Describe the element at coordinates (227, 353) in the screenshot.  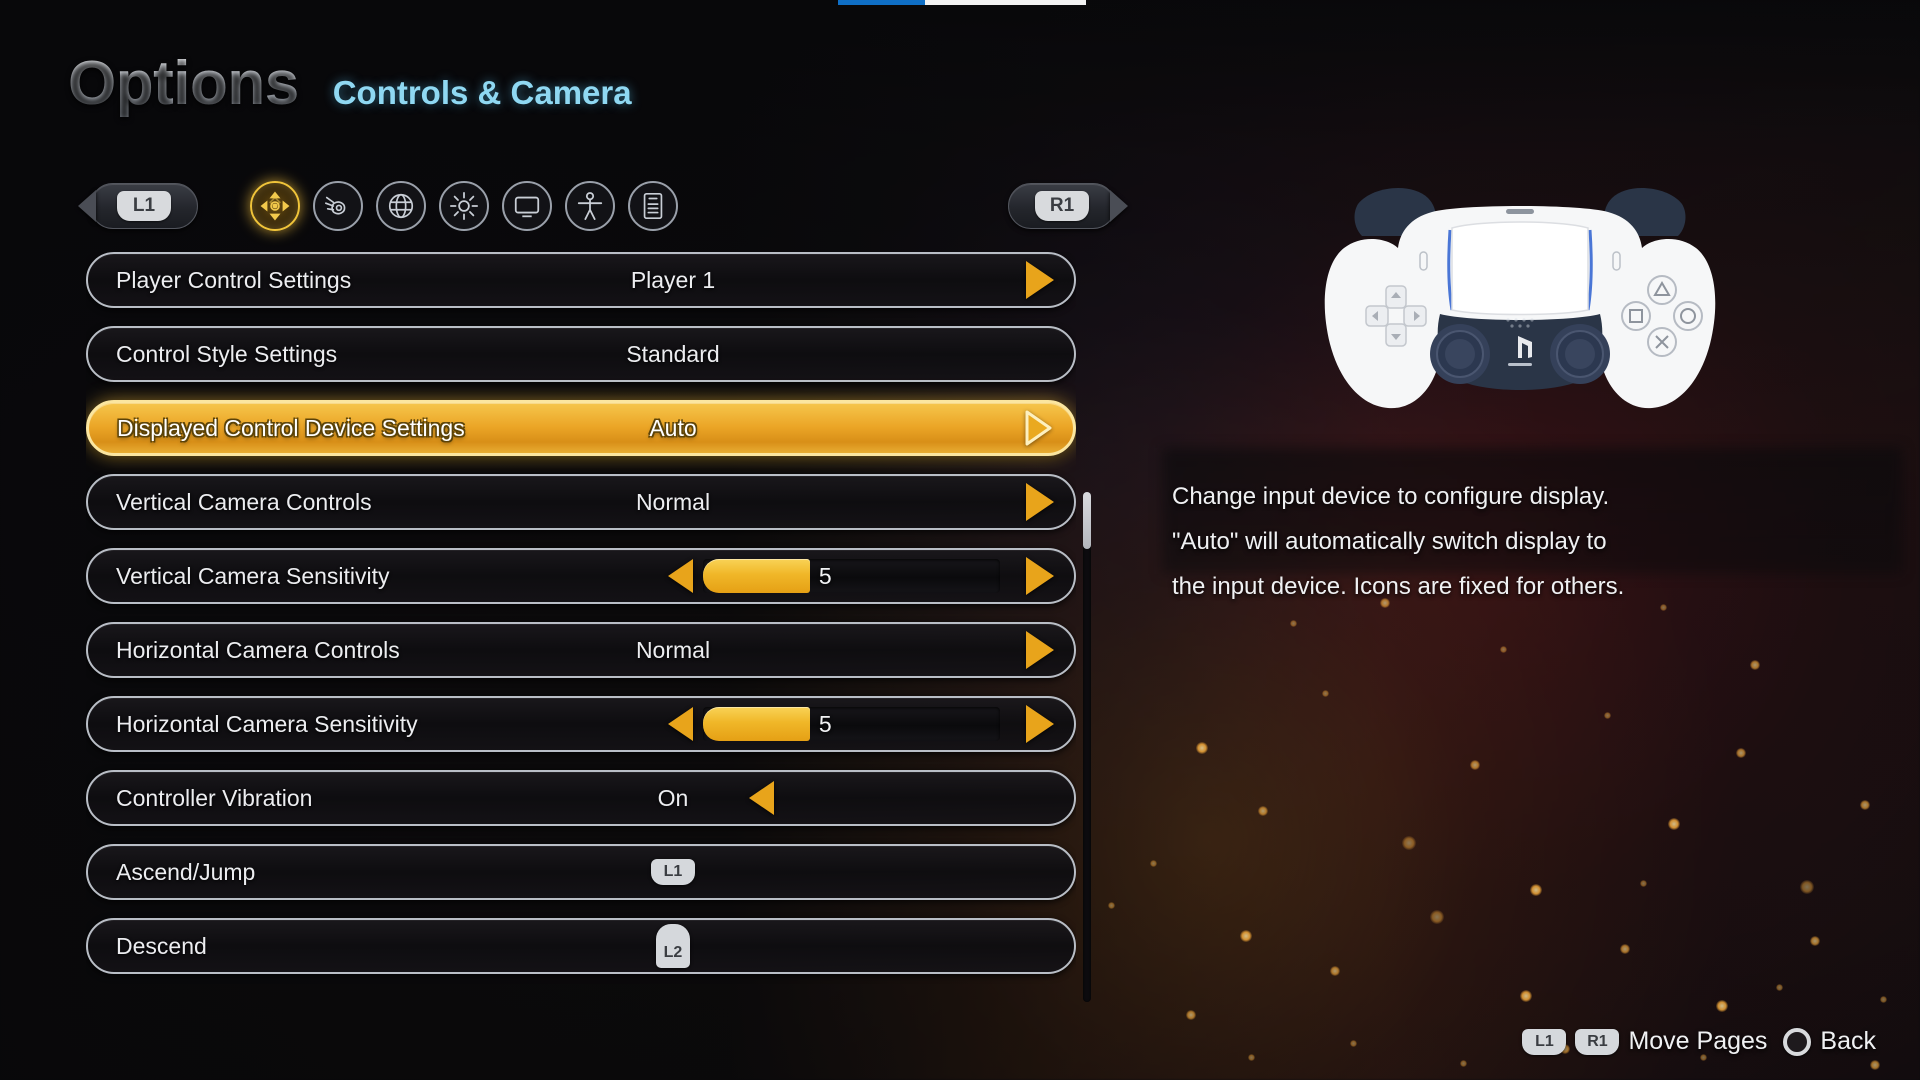
I see `option-label: Control Style Settings` at that location.